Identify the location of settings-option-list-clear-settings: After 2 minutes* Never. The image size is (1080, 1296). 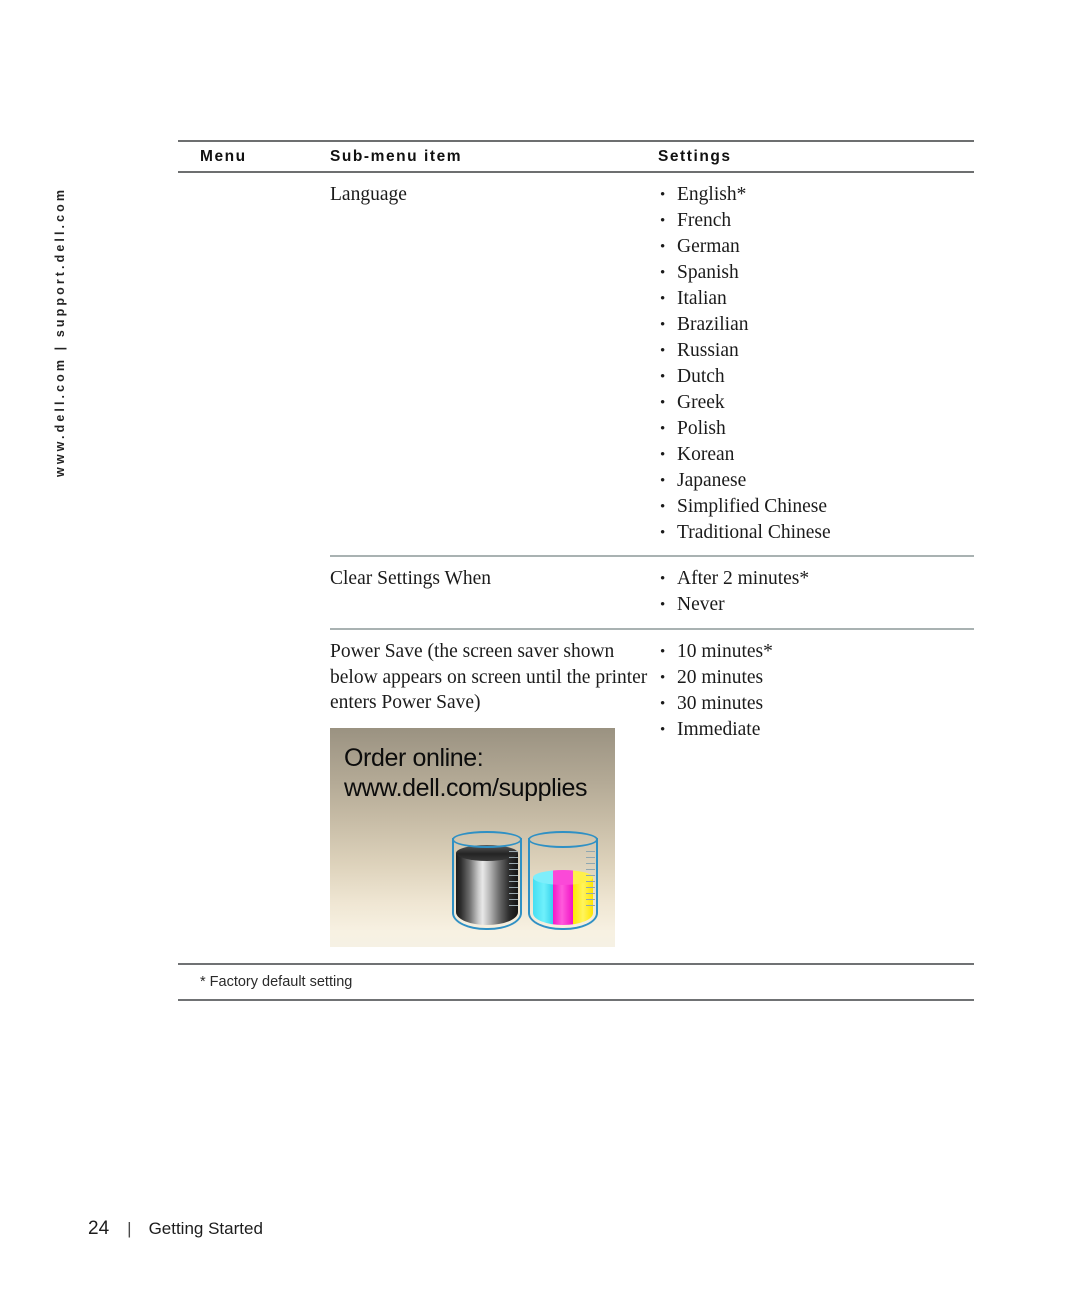
(816, 592).